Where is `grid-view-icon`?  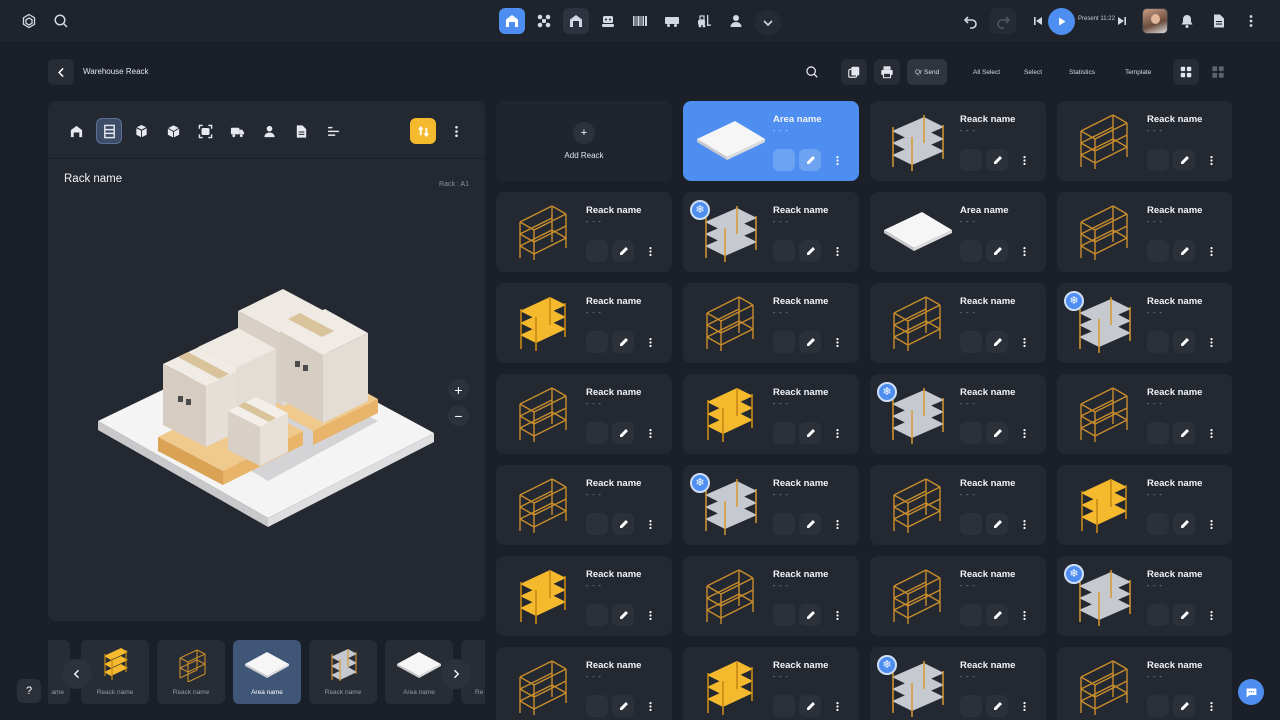 grid-view-icon is located at coordinates (1186, 72).